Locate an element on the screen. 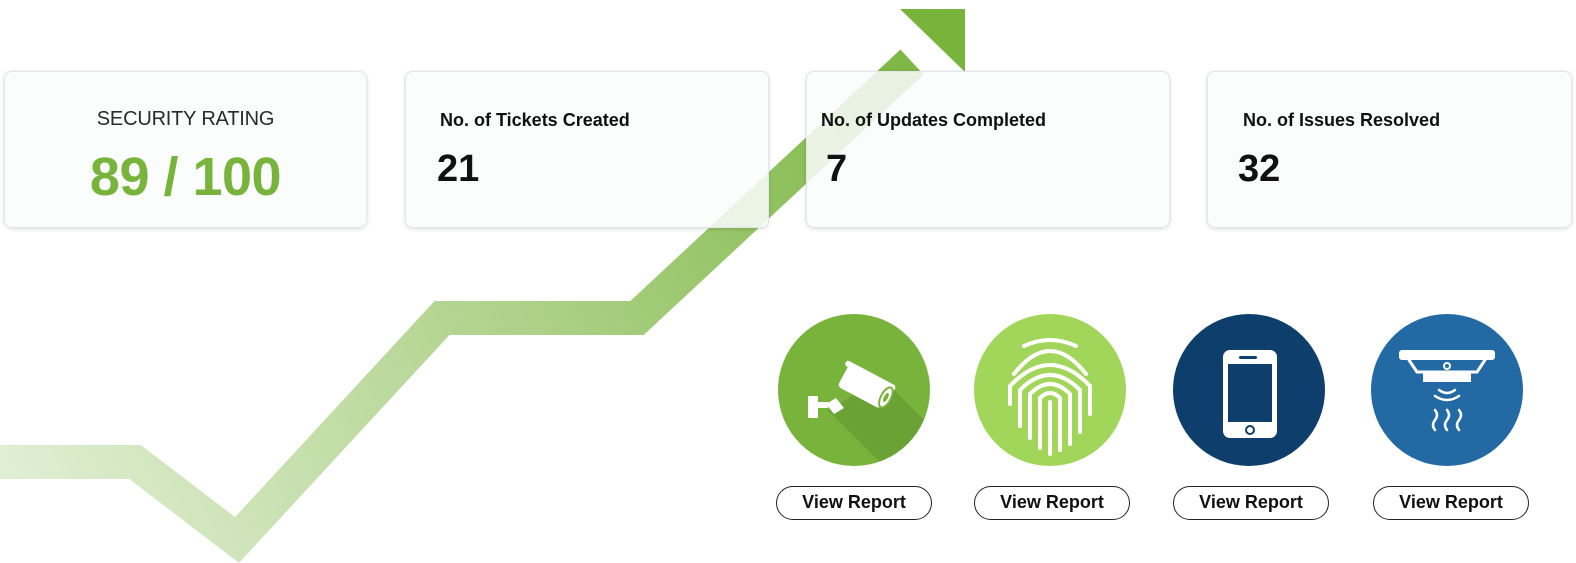 The height and width of the screenshot is (563, 1576). smoke-detector-view-report-button: View Report is located at coordinates (1451, 503).